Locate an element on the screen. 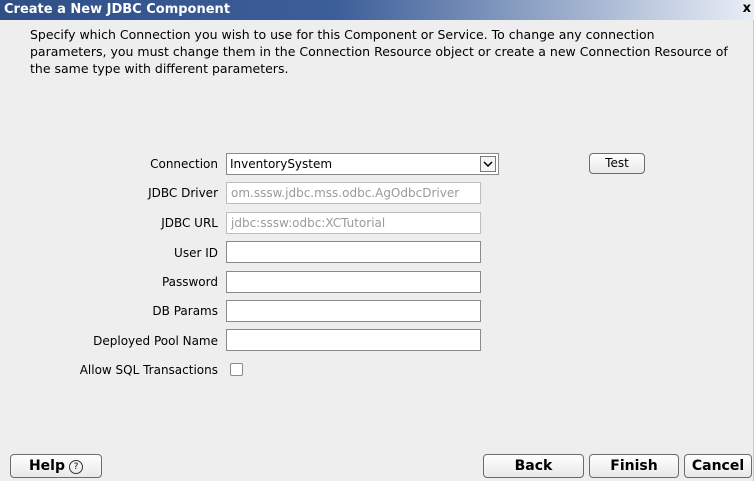 The width and height of the screenshot is (754, 481). finish-button: Finish is located at coordinates (634, 466).